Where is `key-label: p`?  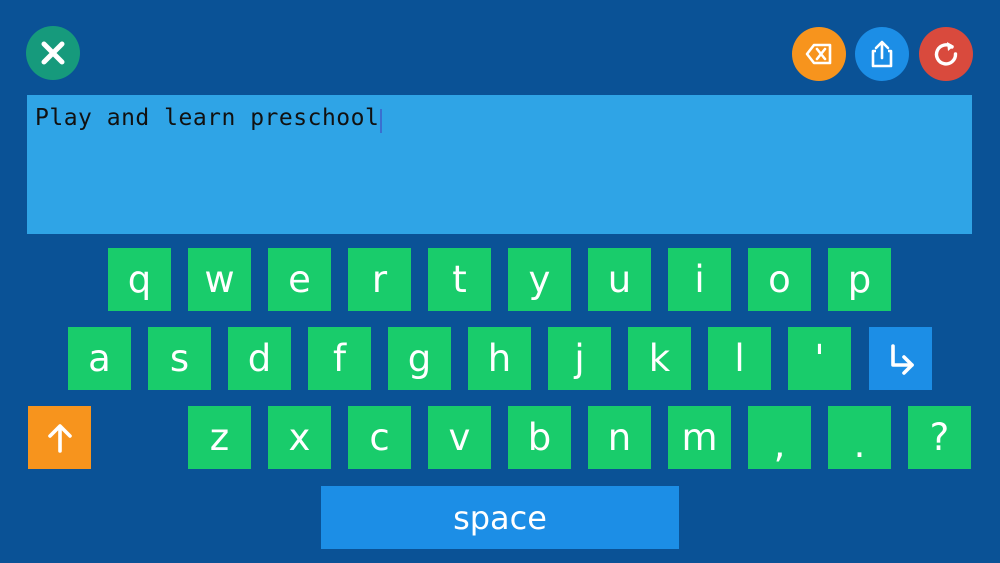 key-label: p is located at coordinates (859, 279).